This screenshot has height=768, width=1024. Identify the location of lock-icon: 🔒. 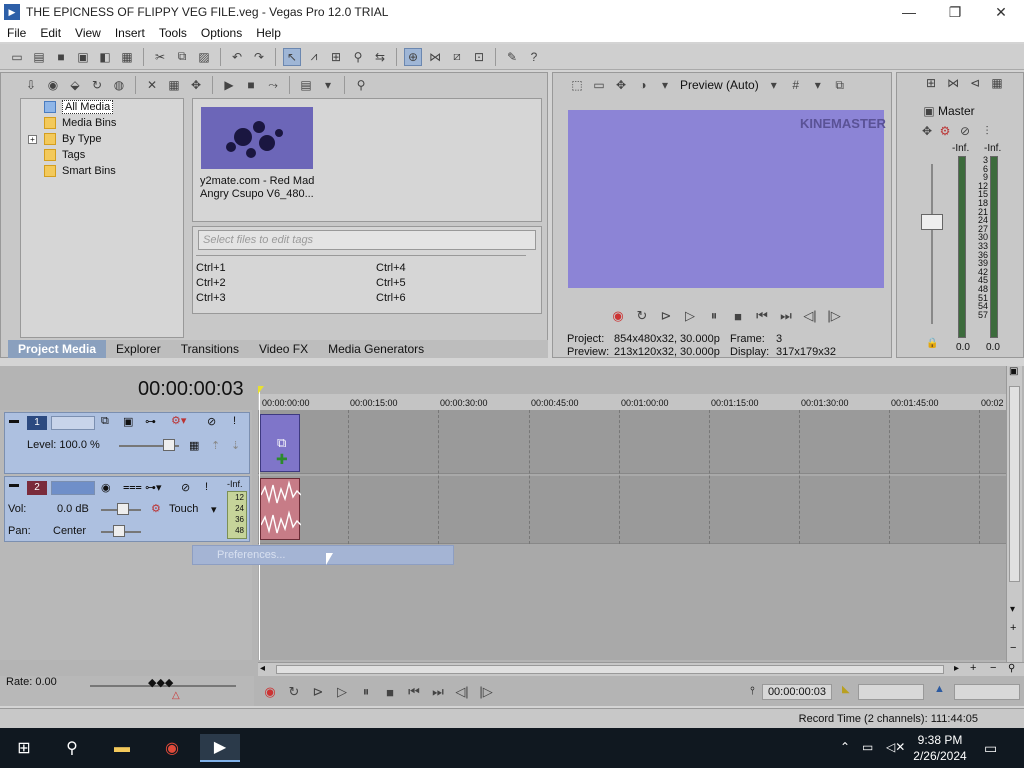
(932, 343).